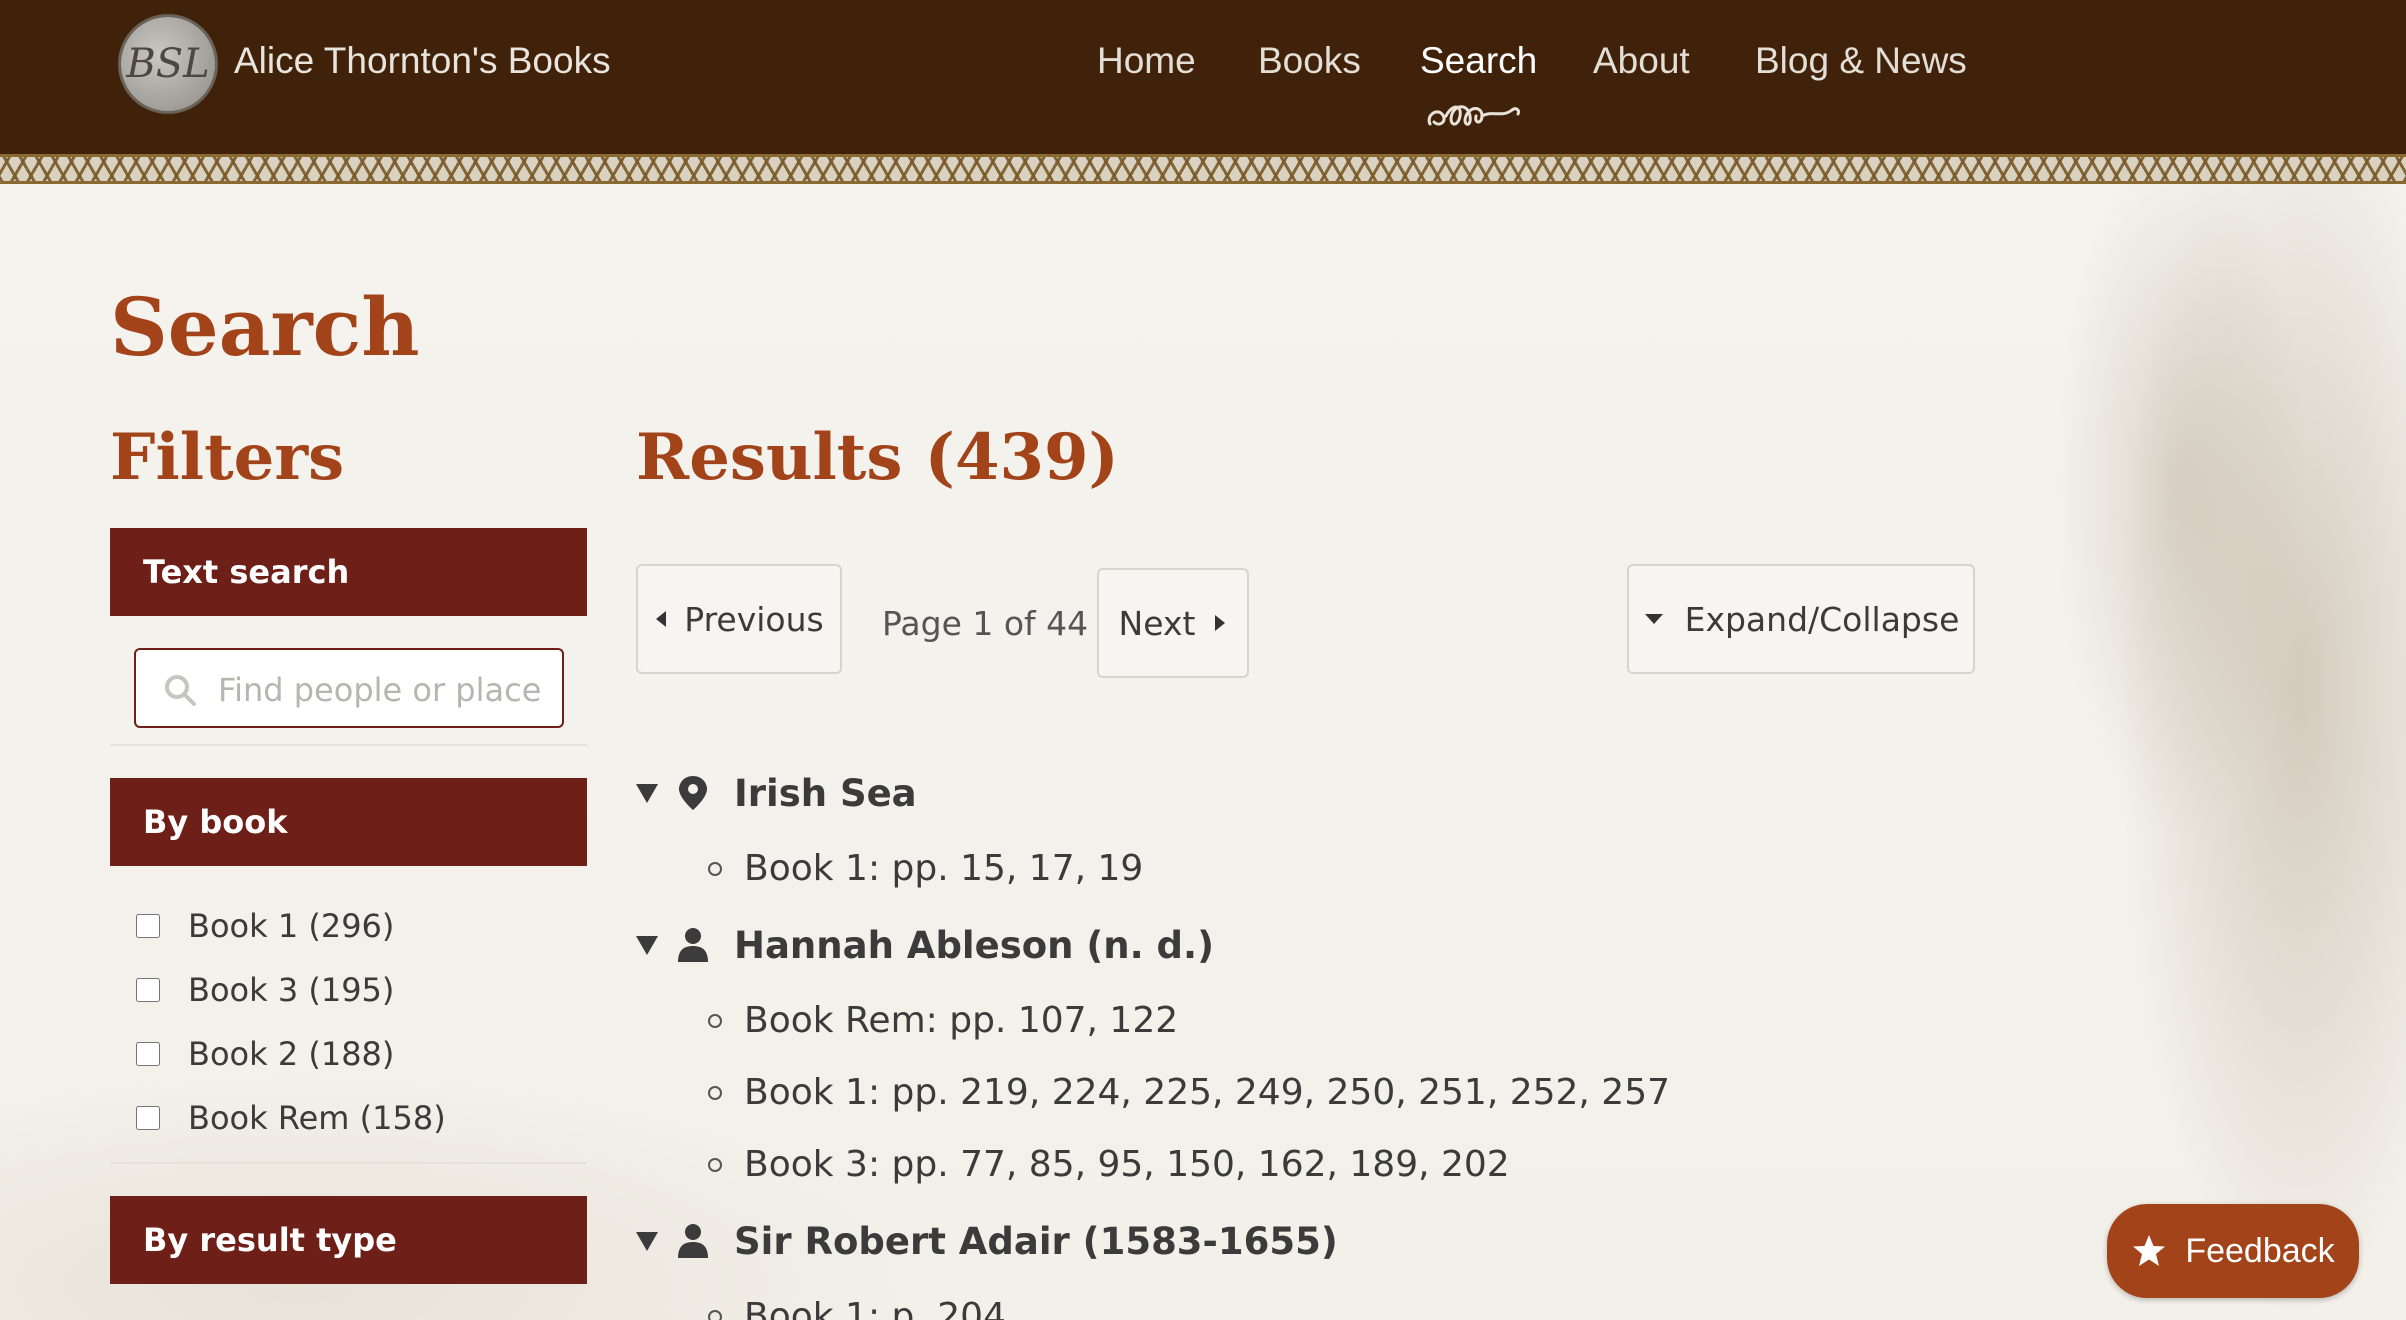  What do you see at coordinates (348, 1240) in the screenshot?
I see `by-result-type-header: By result type` at bounding box center [348, 1240].